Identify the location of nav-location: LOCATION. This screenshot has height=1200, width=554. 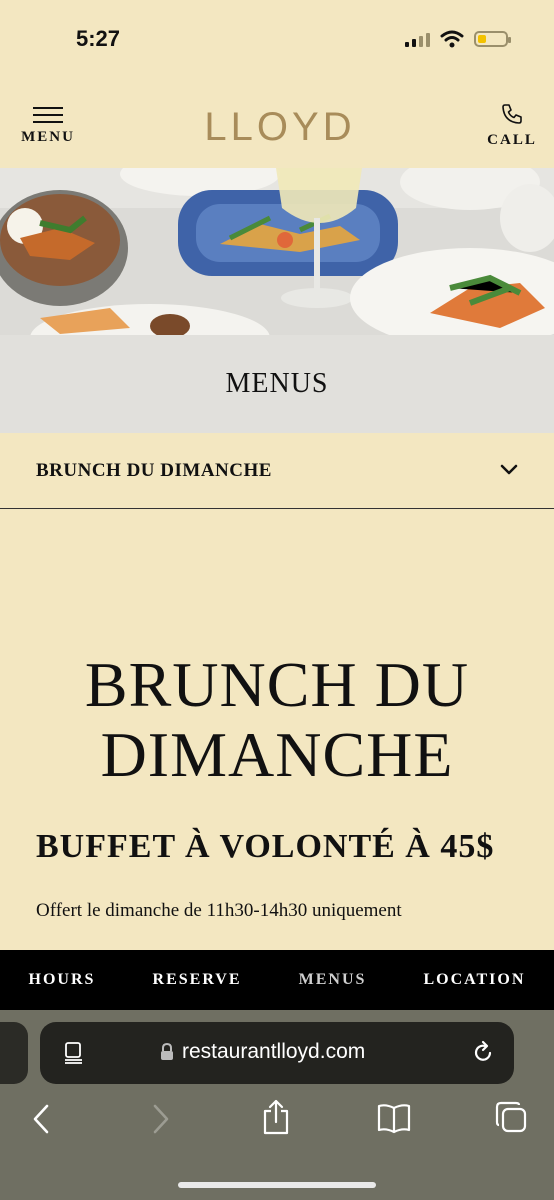
(474, 980).